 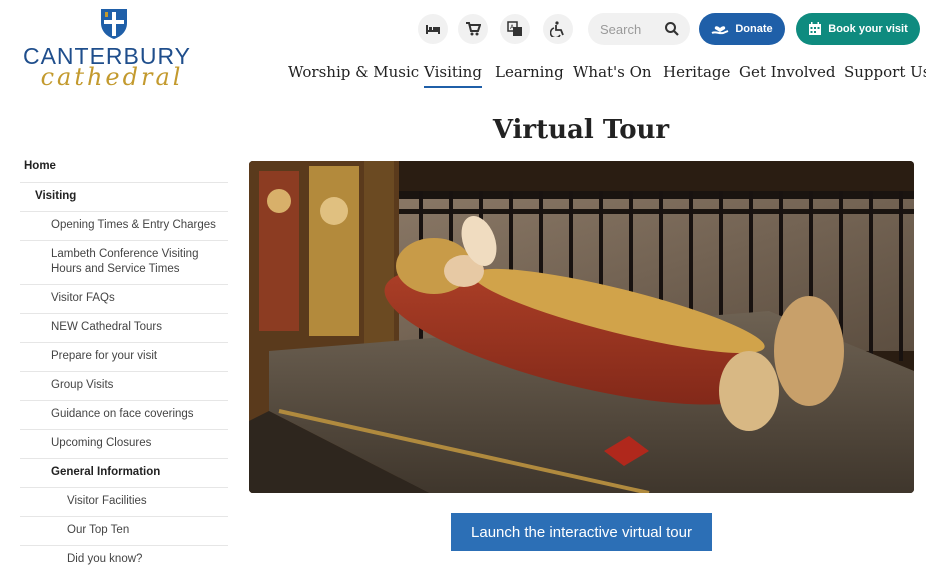 I want to click on nav-visiting: Visiting, so click(x=453, y=75).